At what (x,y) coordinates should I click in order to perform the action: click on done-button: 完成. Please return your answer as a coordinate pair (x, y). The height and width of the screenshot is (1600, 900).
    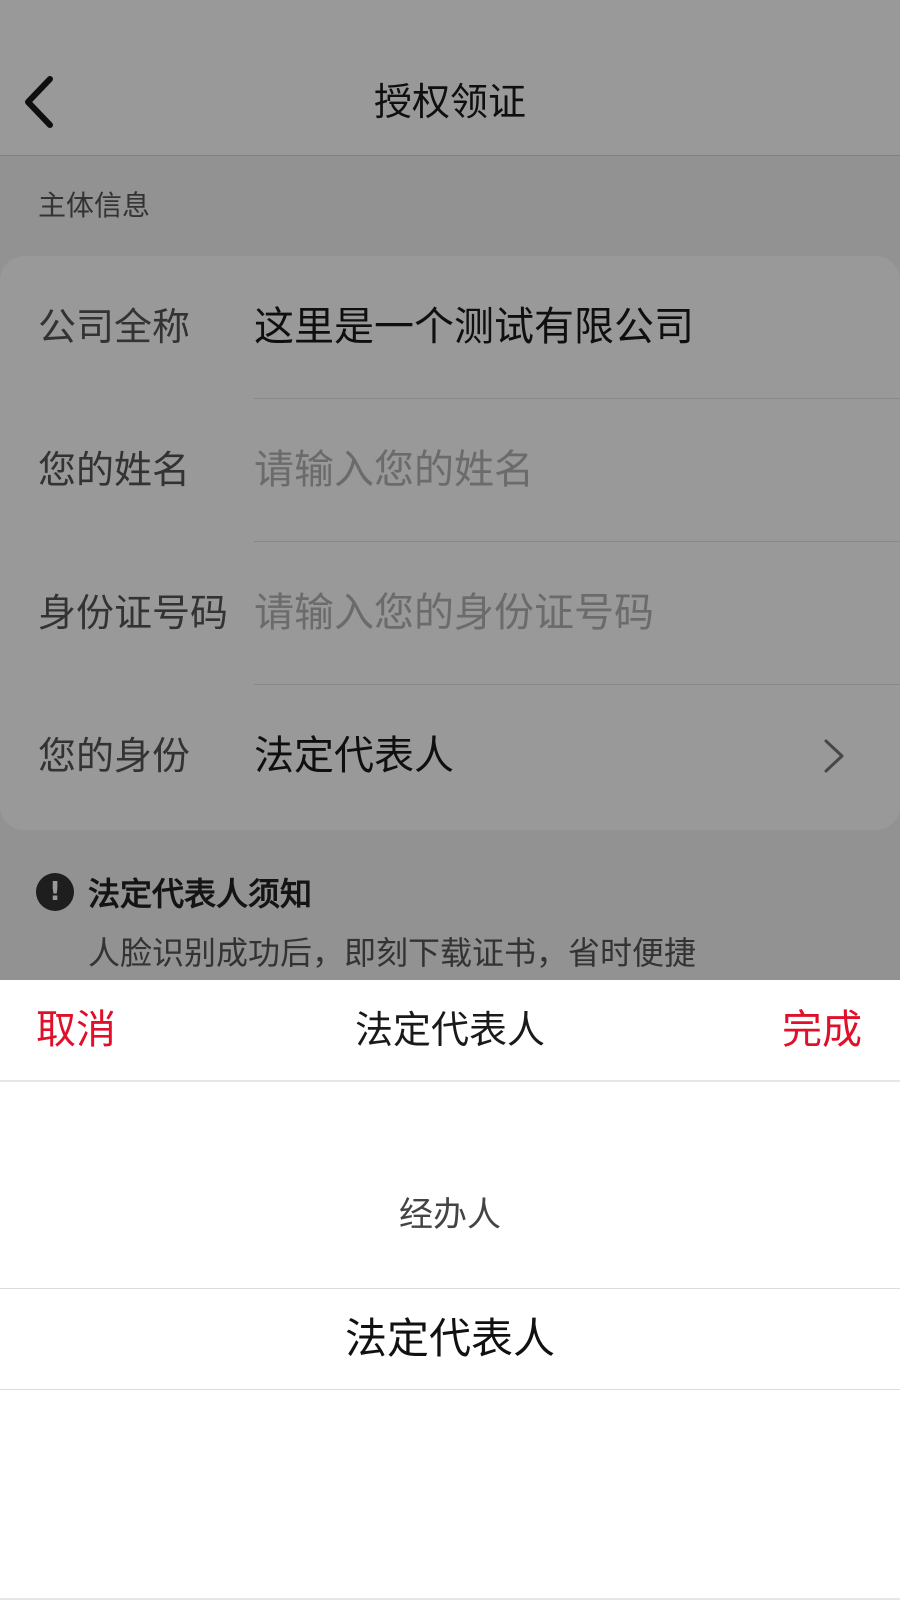
    Looking at the image, I should click on (822, 1030).